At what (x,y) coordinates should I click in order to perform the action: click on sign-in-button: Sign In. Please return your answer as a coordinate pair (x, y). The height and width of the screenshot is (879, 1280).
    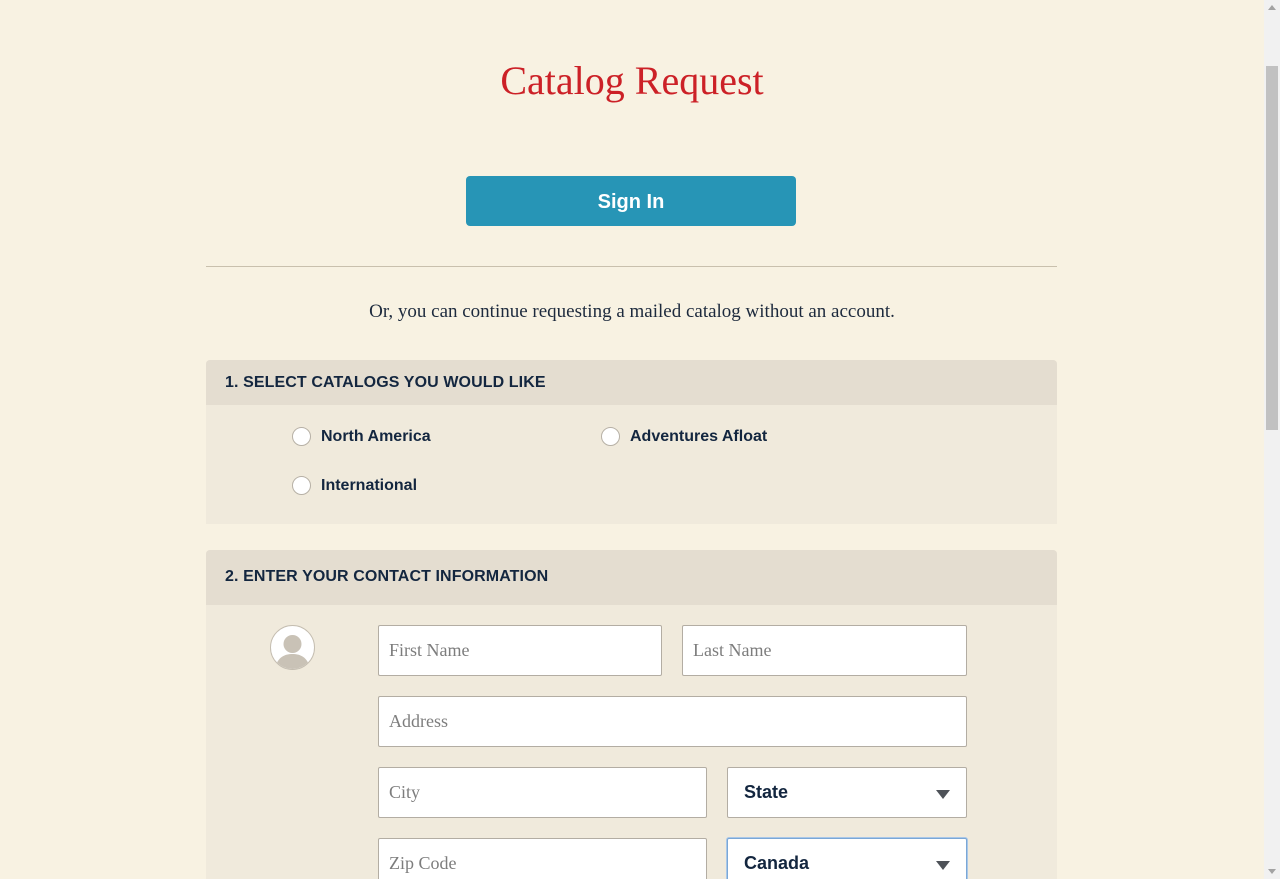
    Looking at the image, I should click on (631, 201).